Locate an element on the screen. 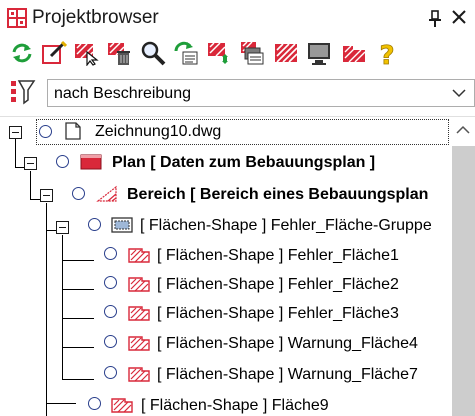 The height and width of the screenshot is (416, 475). chevron-down-icon is located at coordinates (459, 93).